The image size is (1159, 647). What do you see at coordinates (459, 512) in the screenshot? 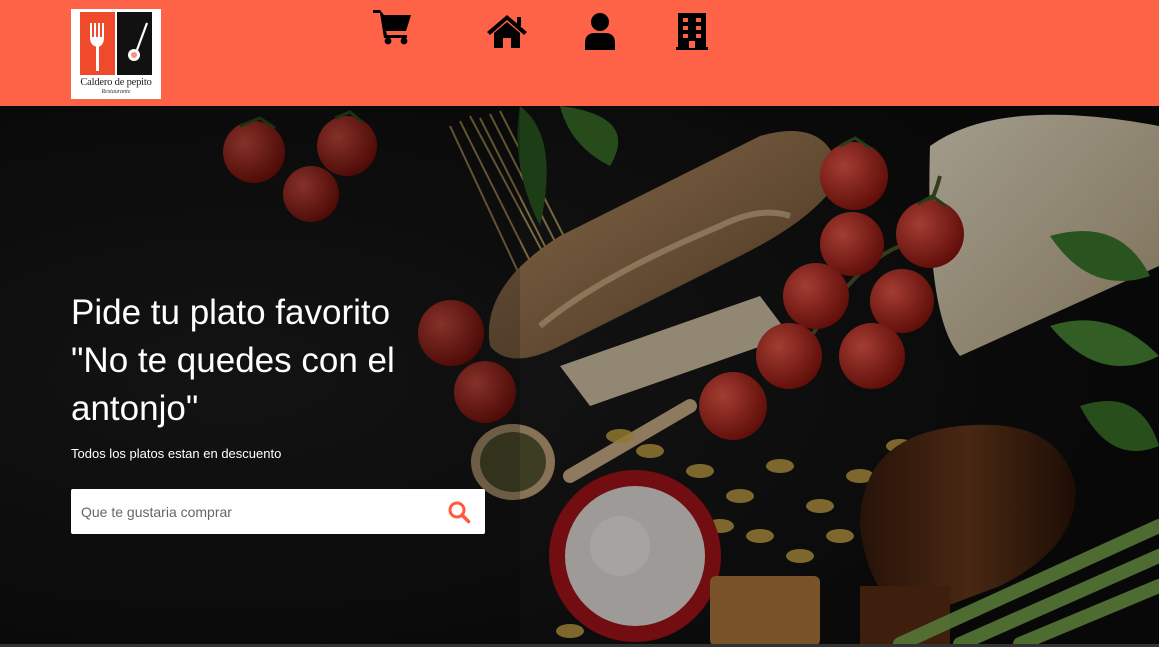
I see `search-icon` at bounding box center [459, 512].